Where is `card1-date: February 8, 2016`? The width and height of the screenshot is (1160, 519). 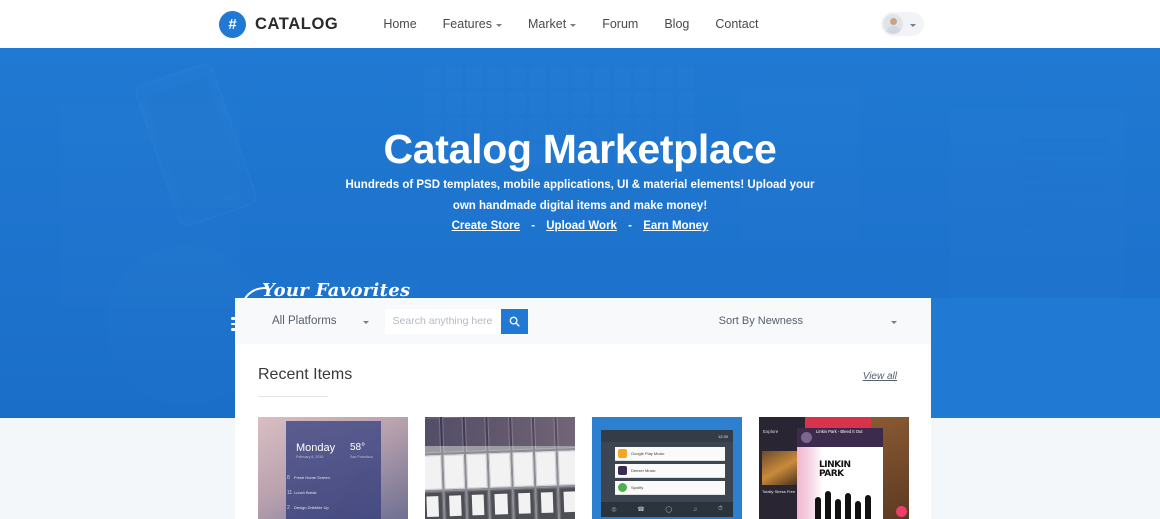 card1-date: February 8, 2016 is located at coordinates (310, 457).